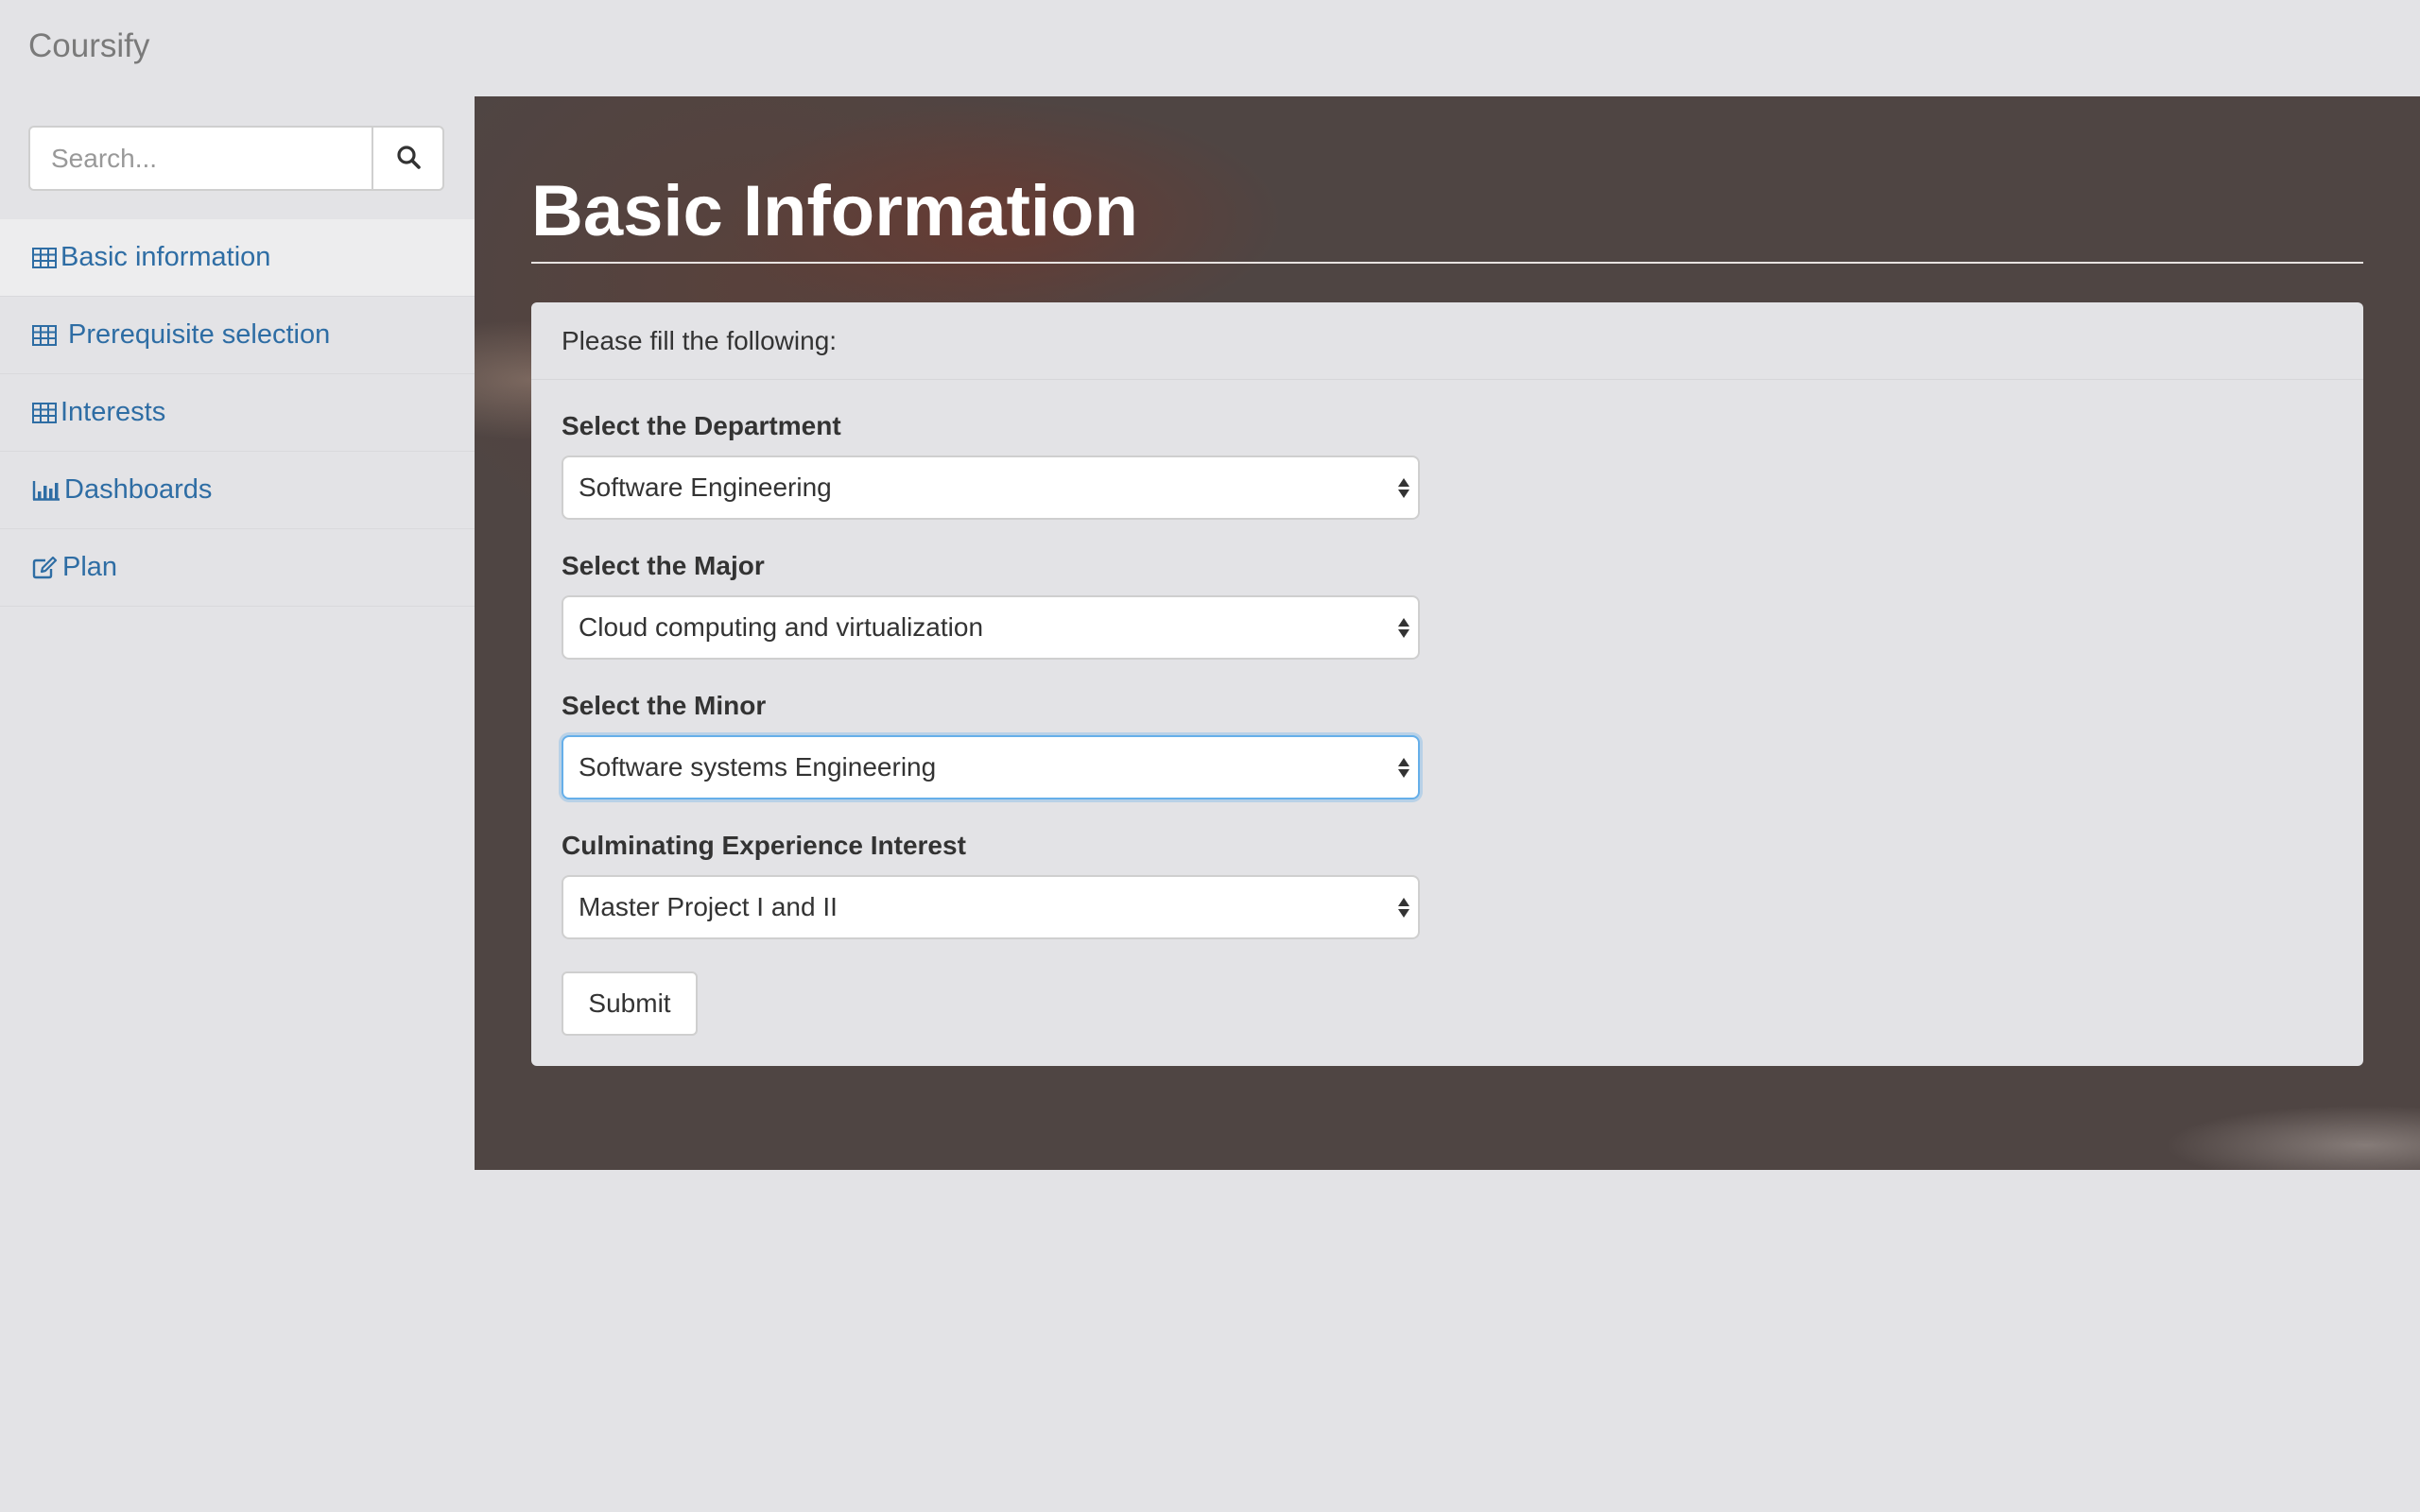 This screenshot has width=2420, height=1512. I want to click on major-select: Cloud computing and virtualization, so click(991, 627).